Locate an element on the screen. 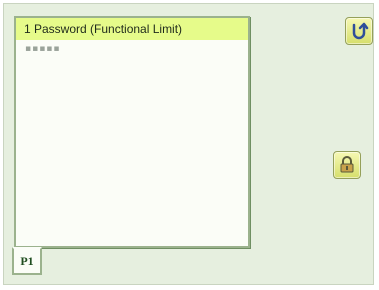 The width and height of the screenshot is (379, 290). lock-icon is located at coordinates (347, 165).